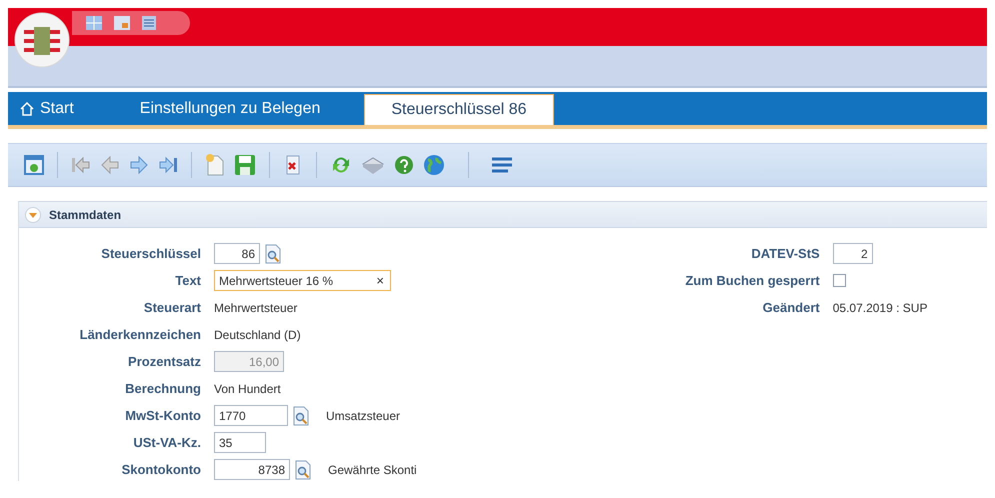  I want to click on input-field: 1770, so click(251, 415).